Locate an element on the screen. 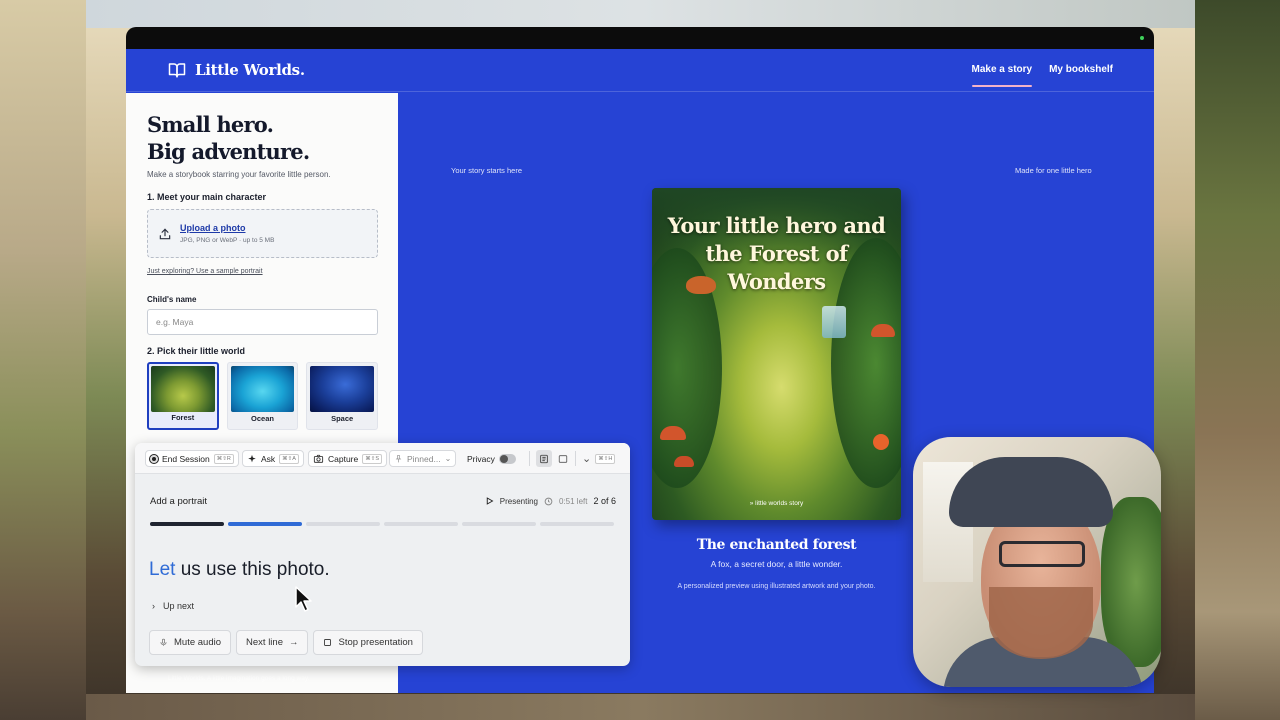  stop-presentation-button: Stop presentation is located at coordinates (368, 642).